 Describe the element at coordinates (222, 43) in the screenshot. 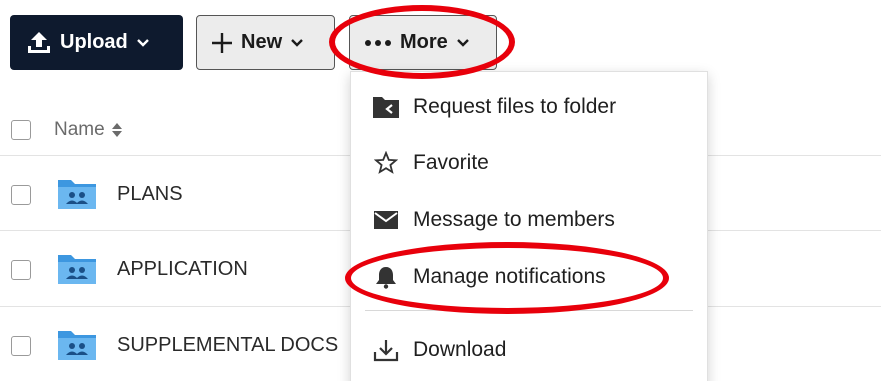

I see `plus-icon` at that location.